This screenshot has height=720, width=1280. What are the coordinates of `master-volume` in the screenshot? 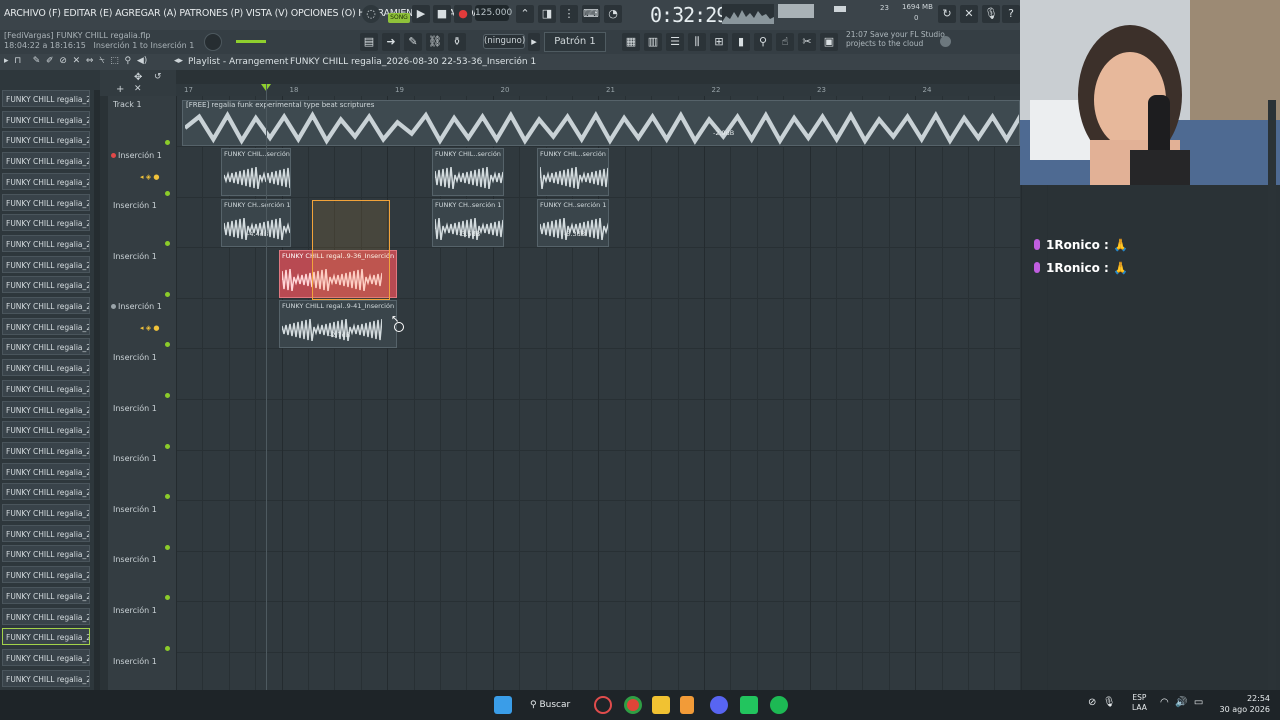 It's located at (796, 11).